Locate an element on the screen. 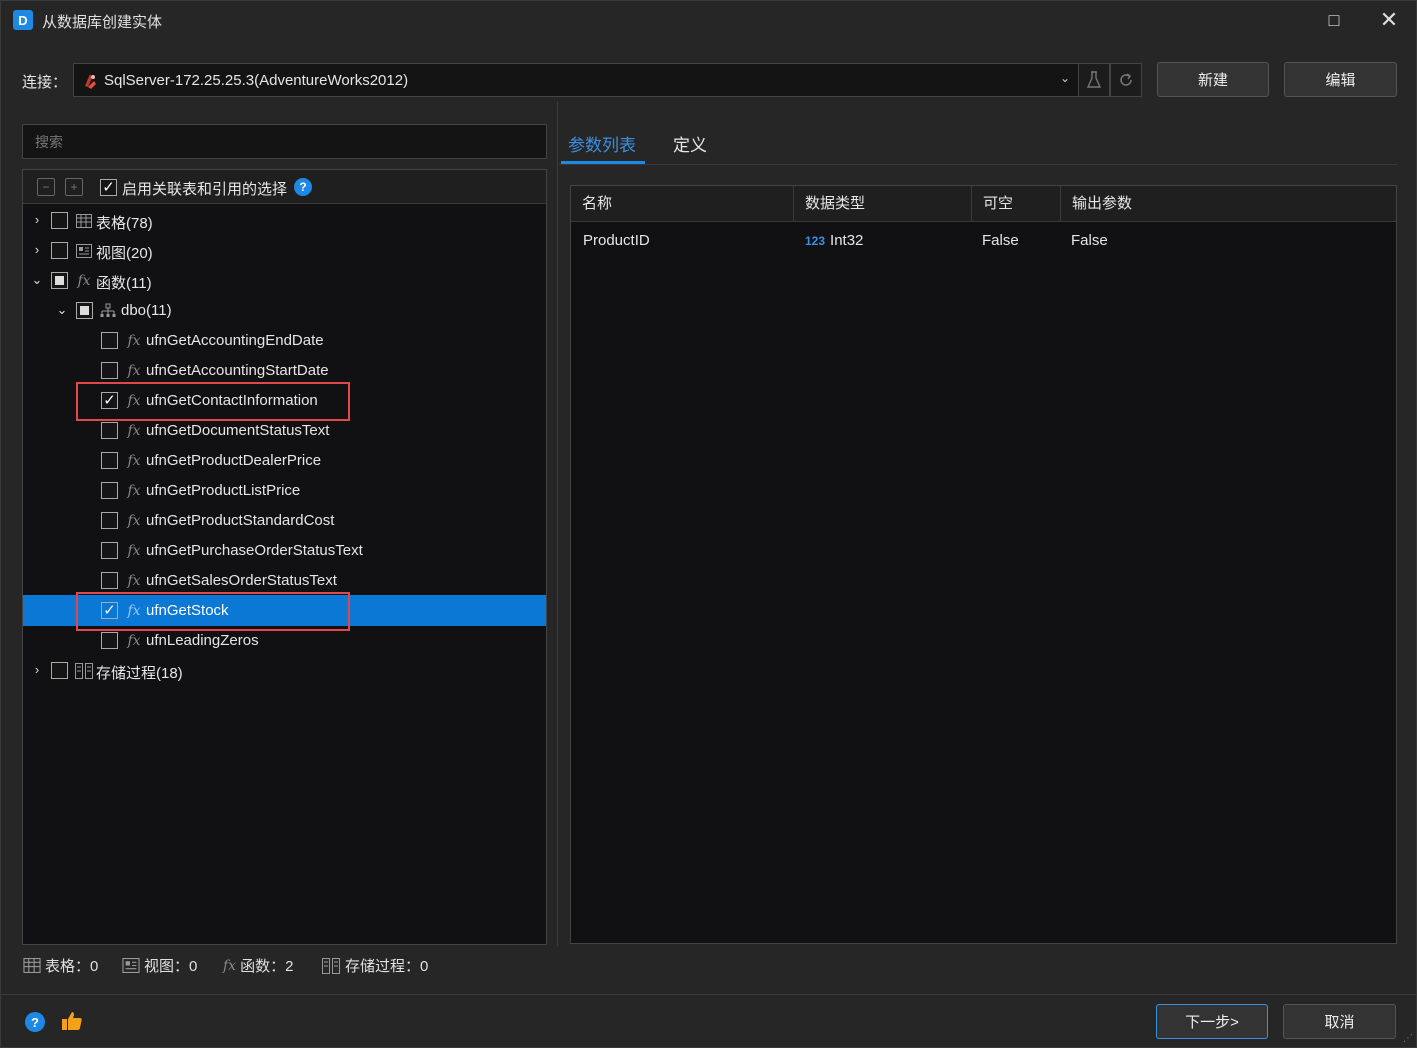 The width and height of the screenshot is (1417, 1048). connection-label: 连接： is located at coordinates (45, 82).